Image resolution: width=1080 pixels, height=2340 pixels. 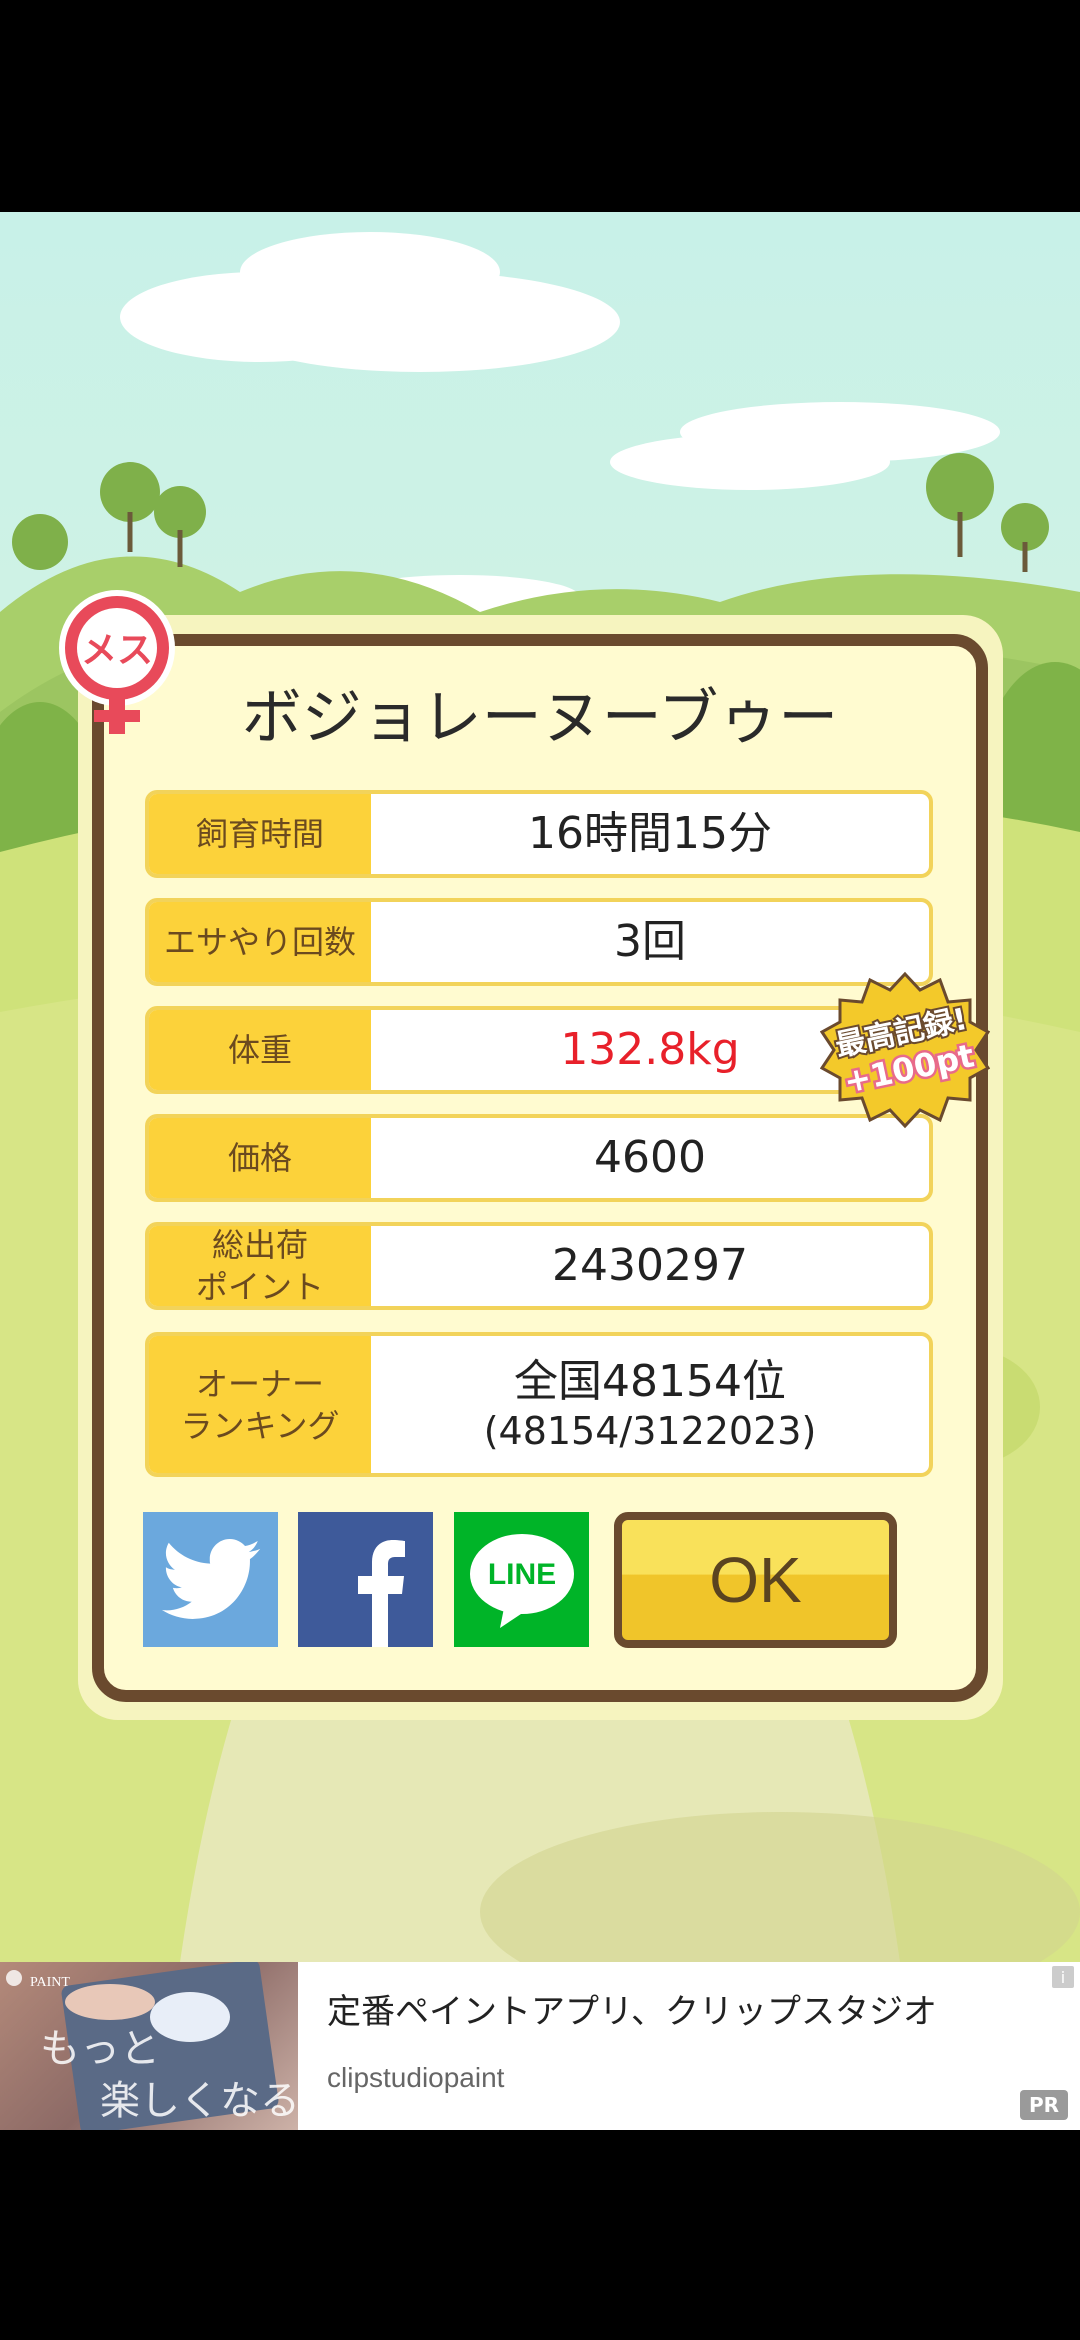 What do you see at coordinates (539, 1050) in the screenshot?
I see `stat-row-weight: 体重 132.8kg` at bounding box center [539, 1050].